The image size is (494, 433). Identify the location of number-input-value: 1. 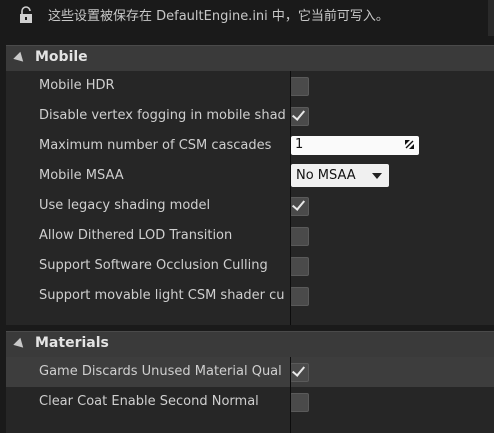
(299, 144).